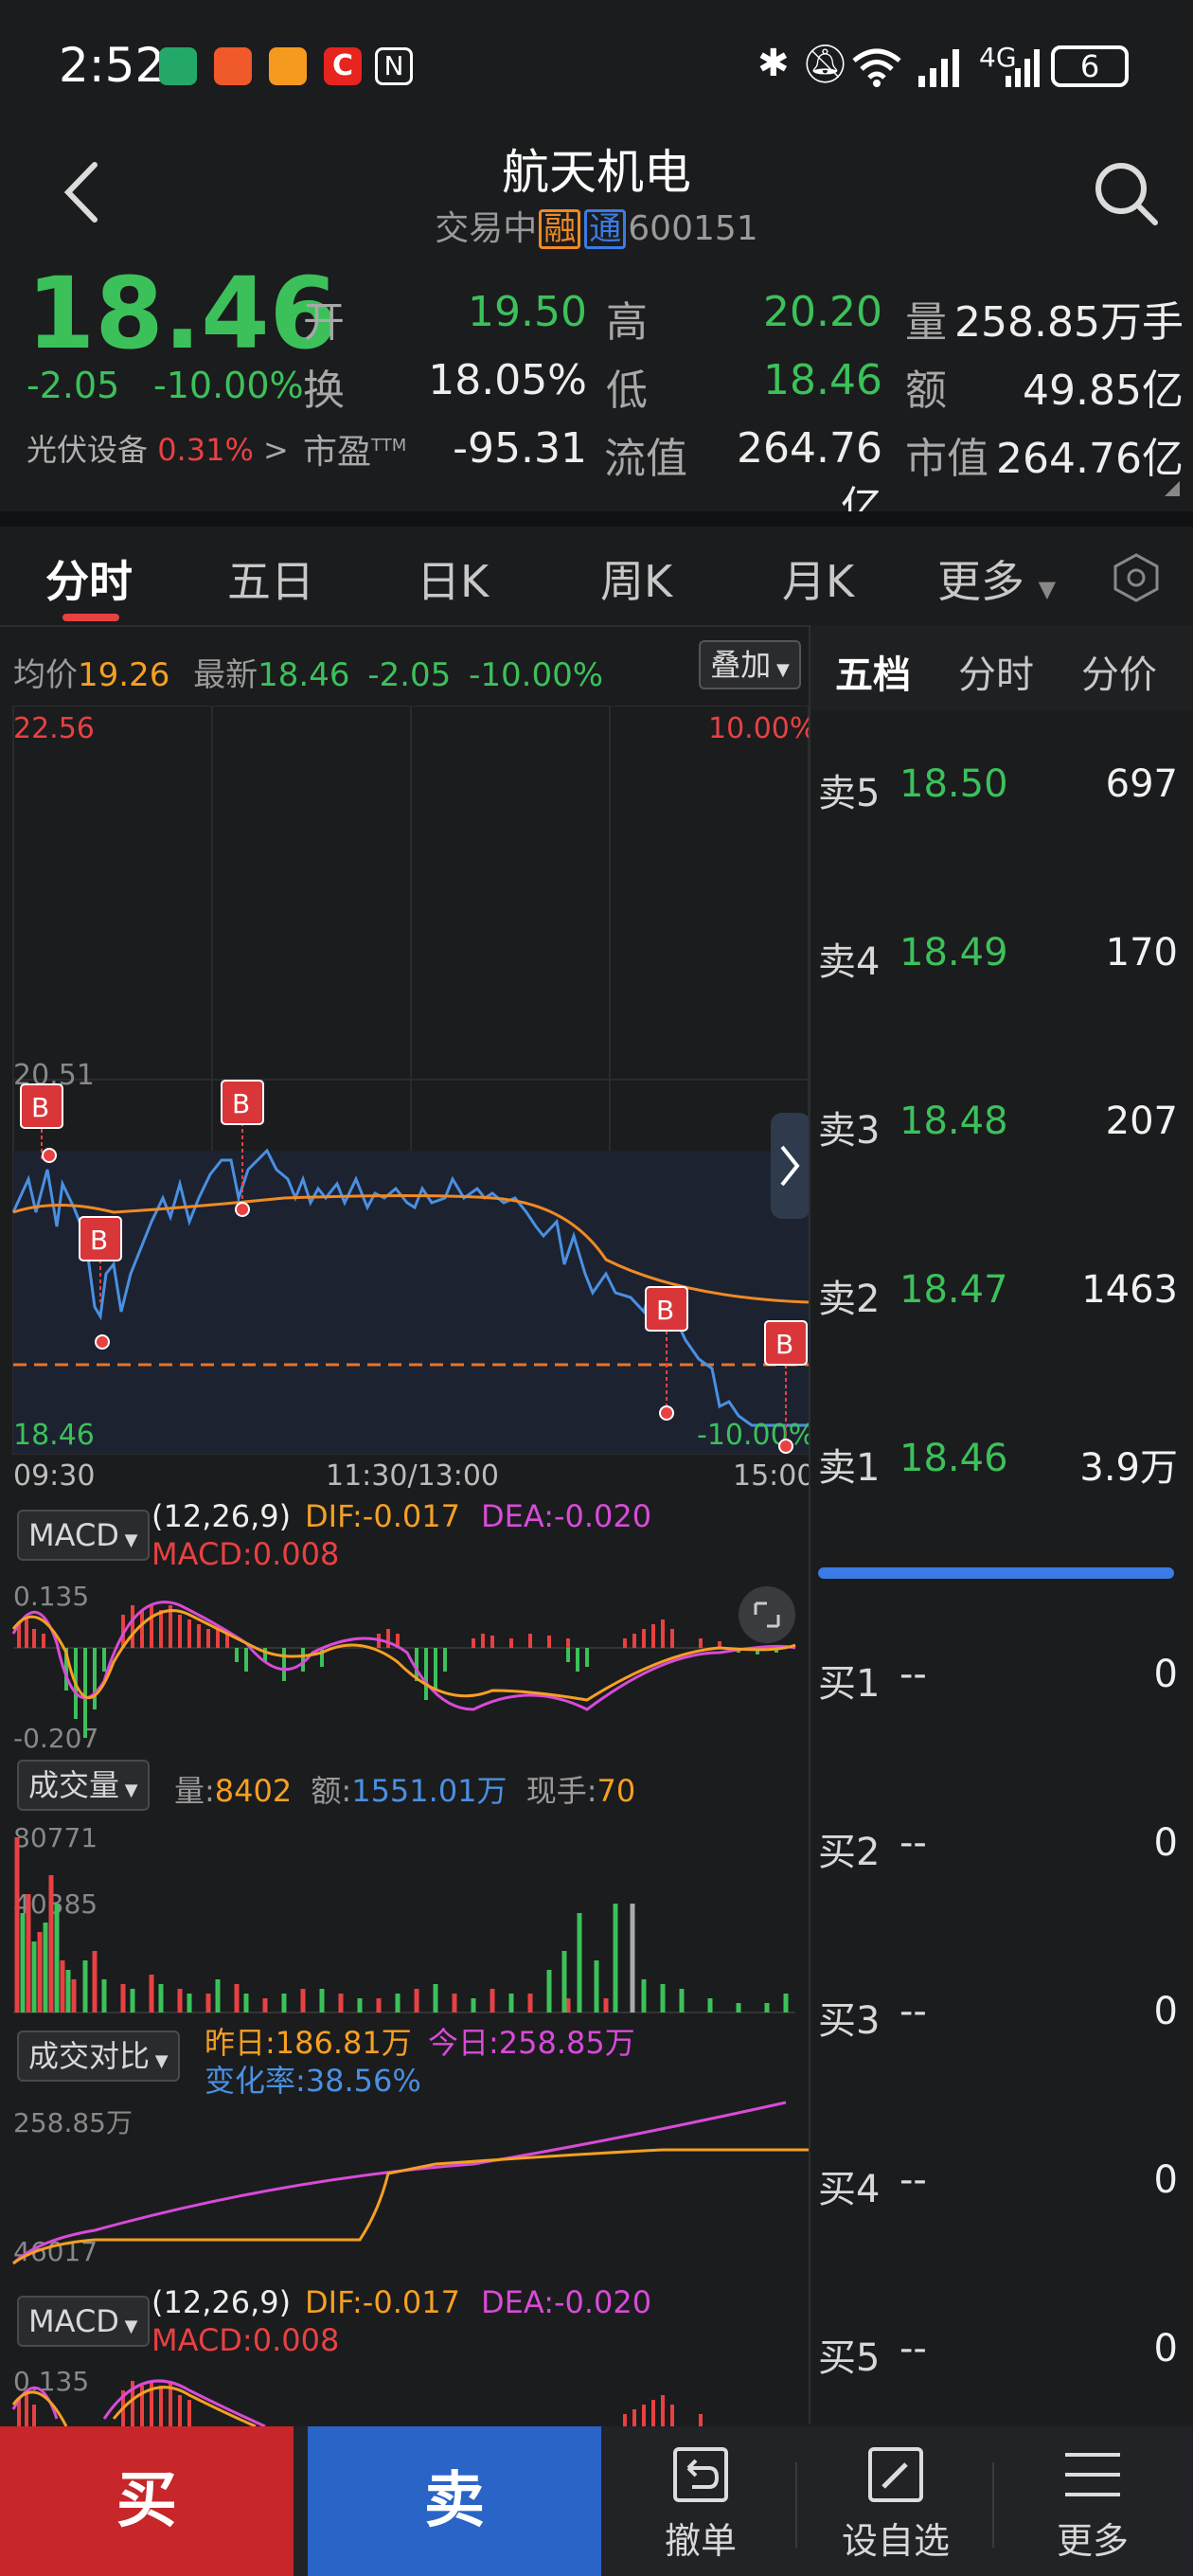  What do you see at coordinates (1090, 66) in the screenshot?
I see `battery-icon: 6` at bounding box center [1090, 66].